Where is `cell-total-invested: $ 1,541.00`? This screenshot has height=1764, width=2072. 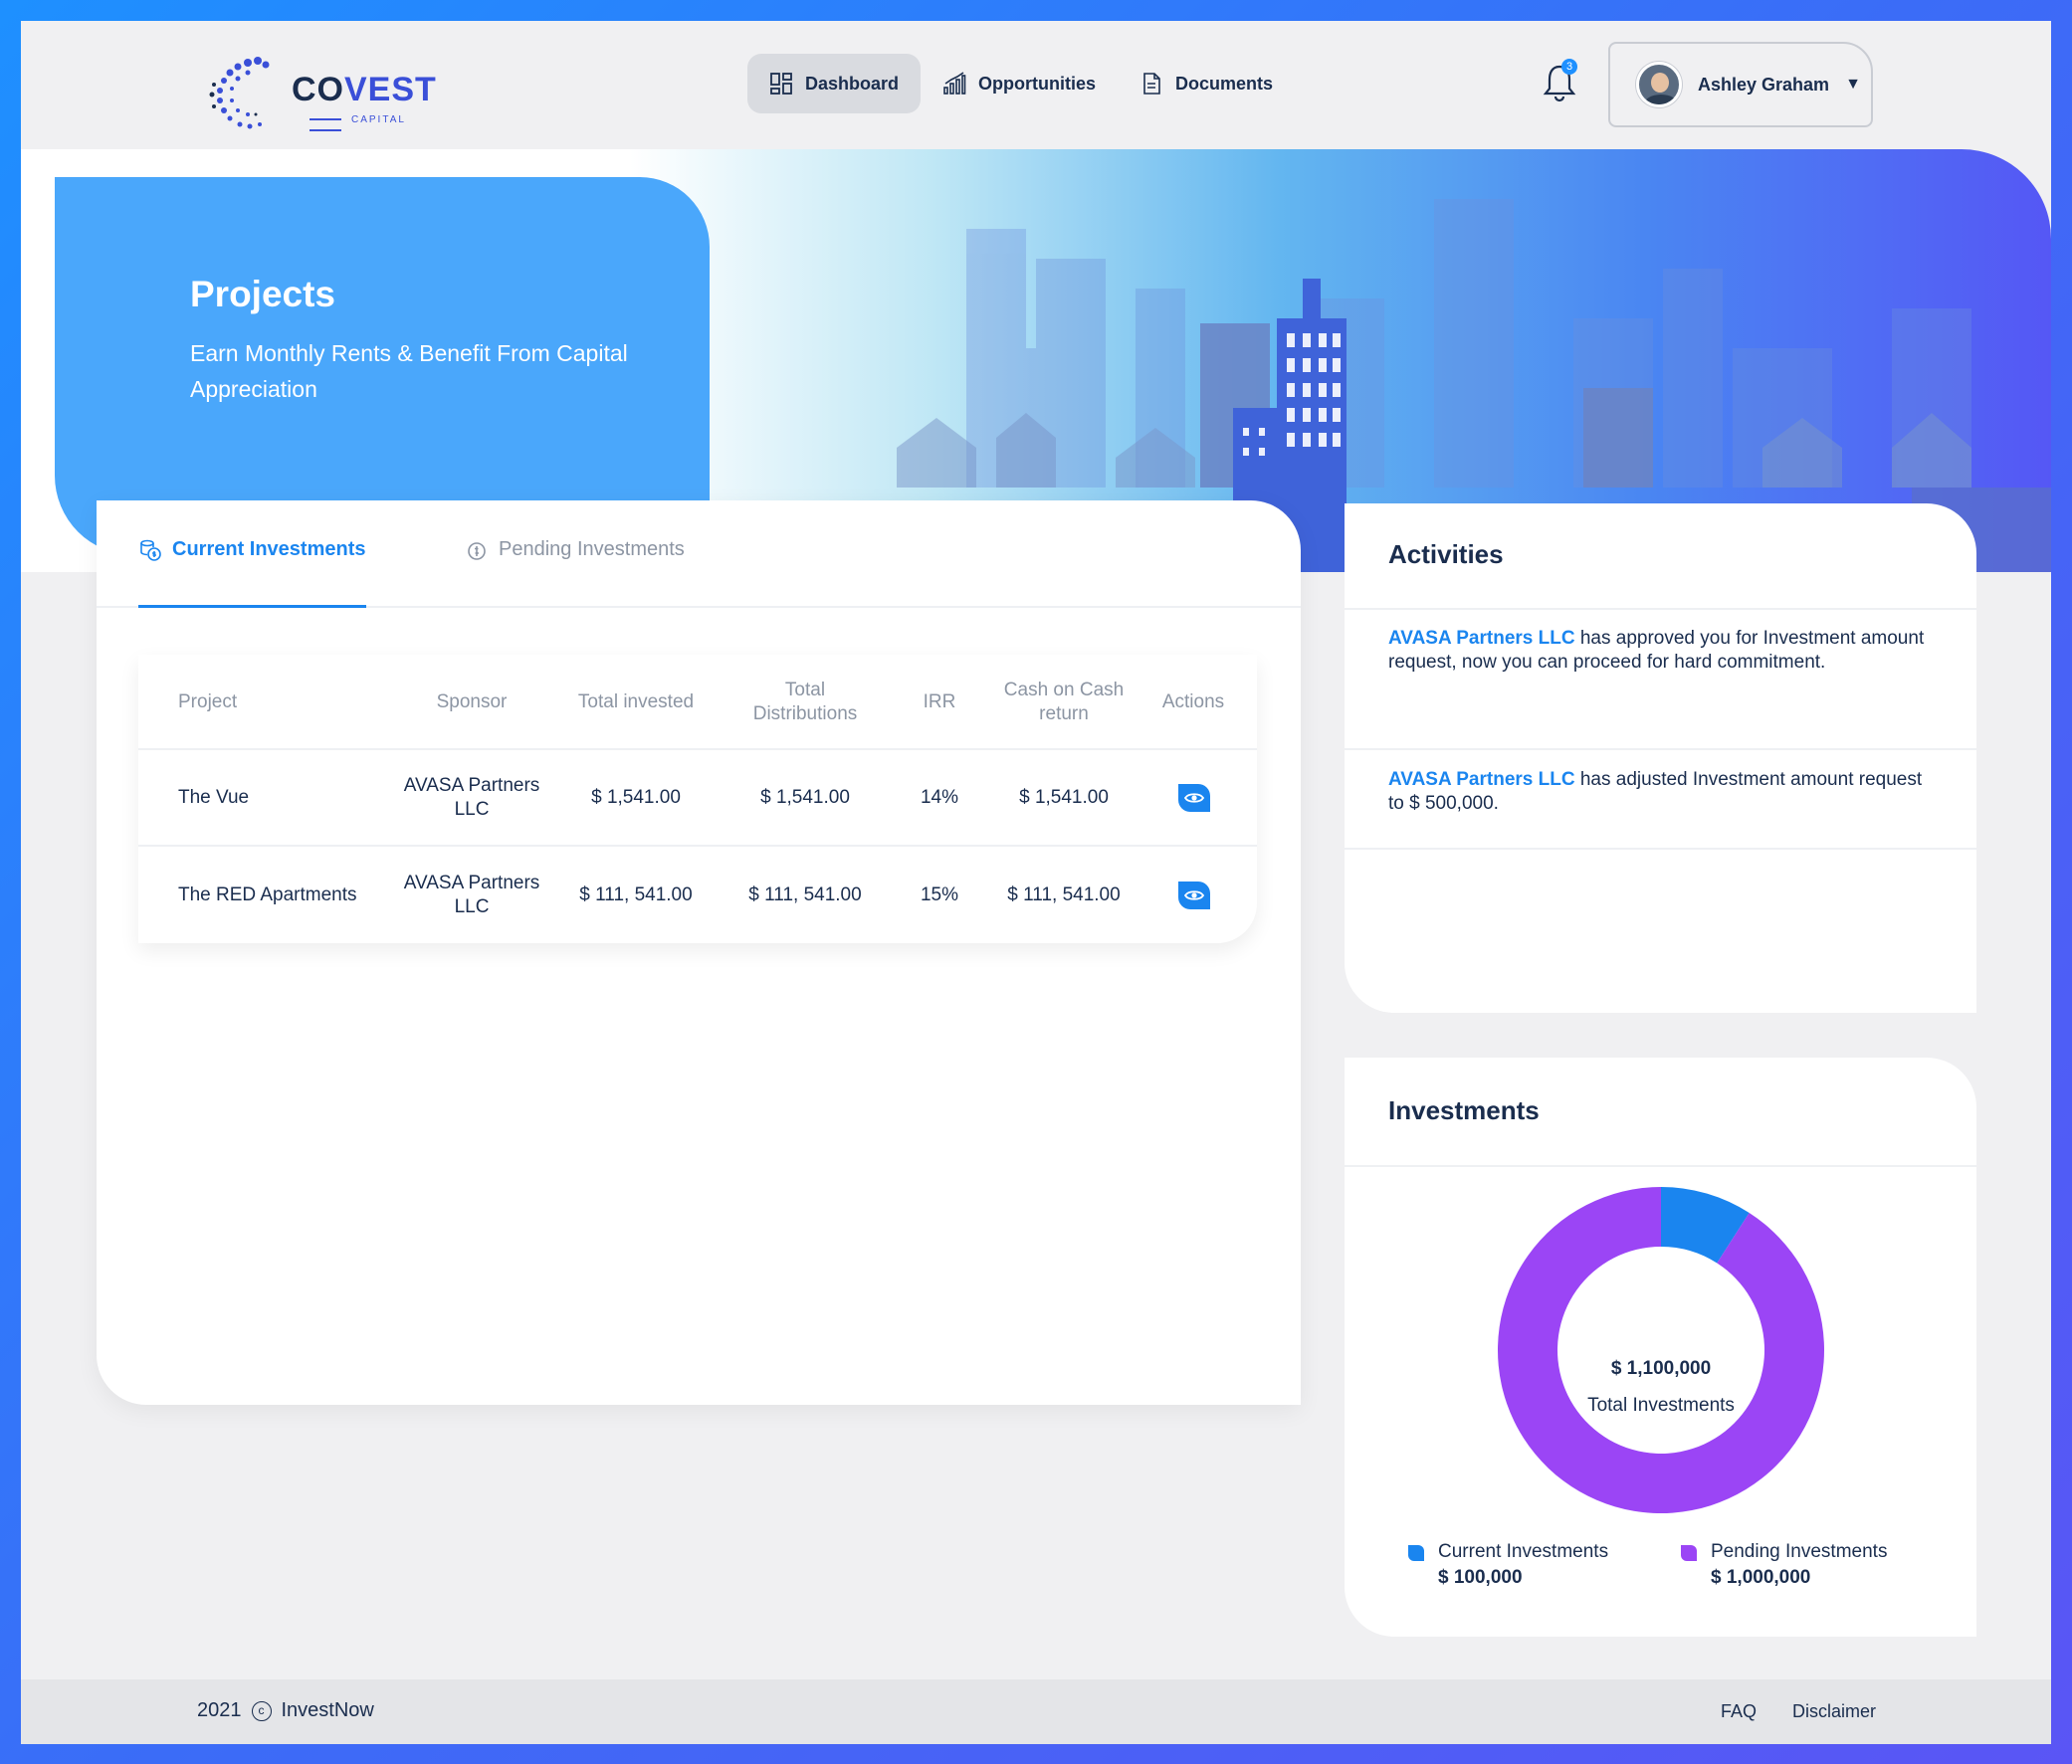 cell-total-invested: $ 1,541.00 is located at coordinates (636, 797).